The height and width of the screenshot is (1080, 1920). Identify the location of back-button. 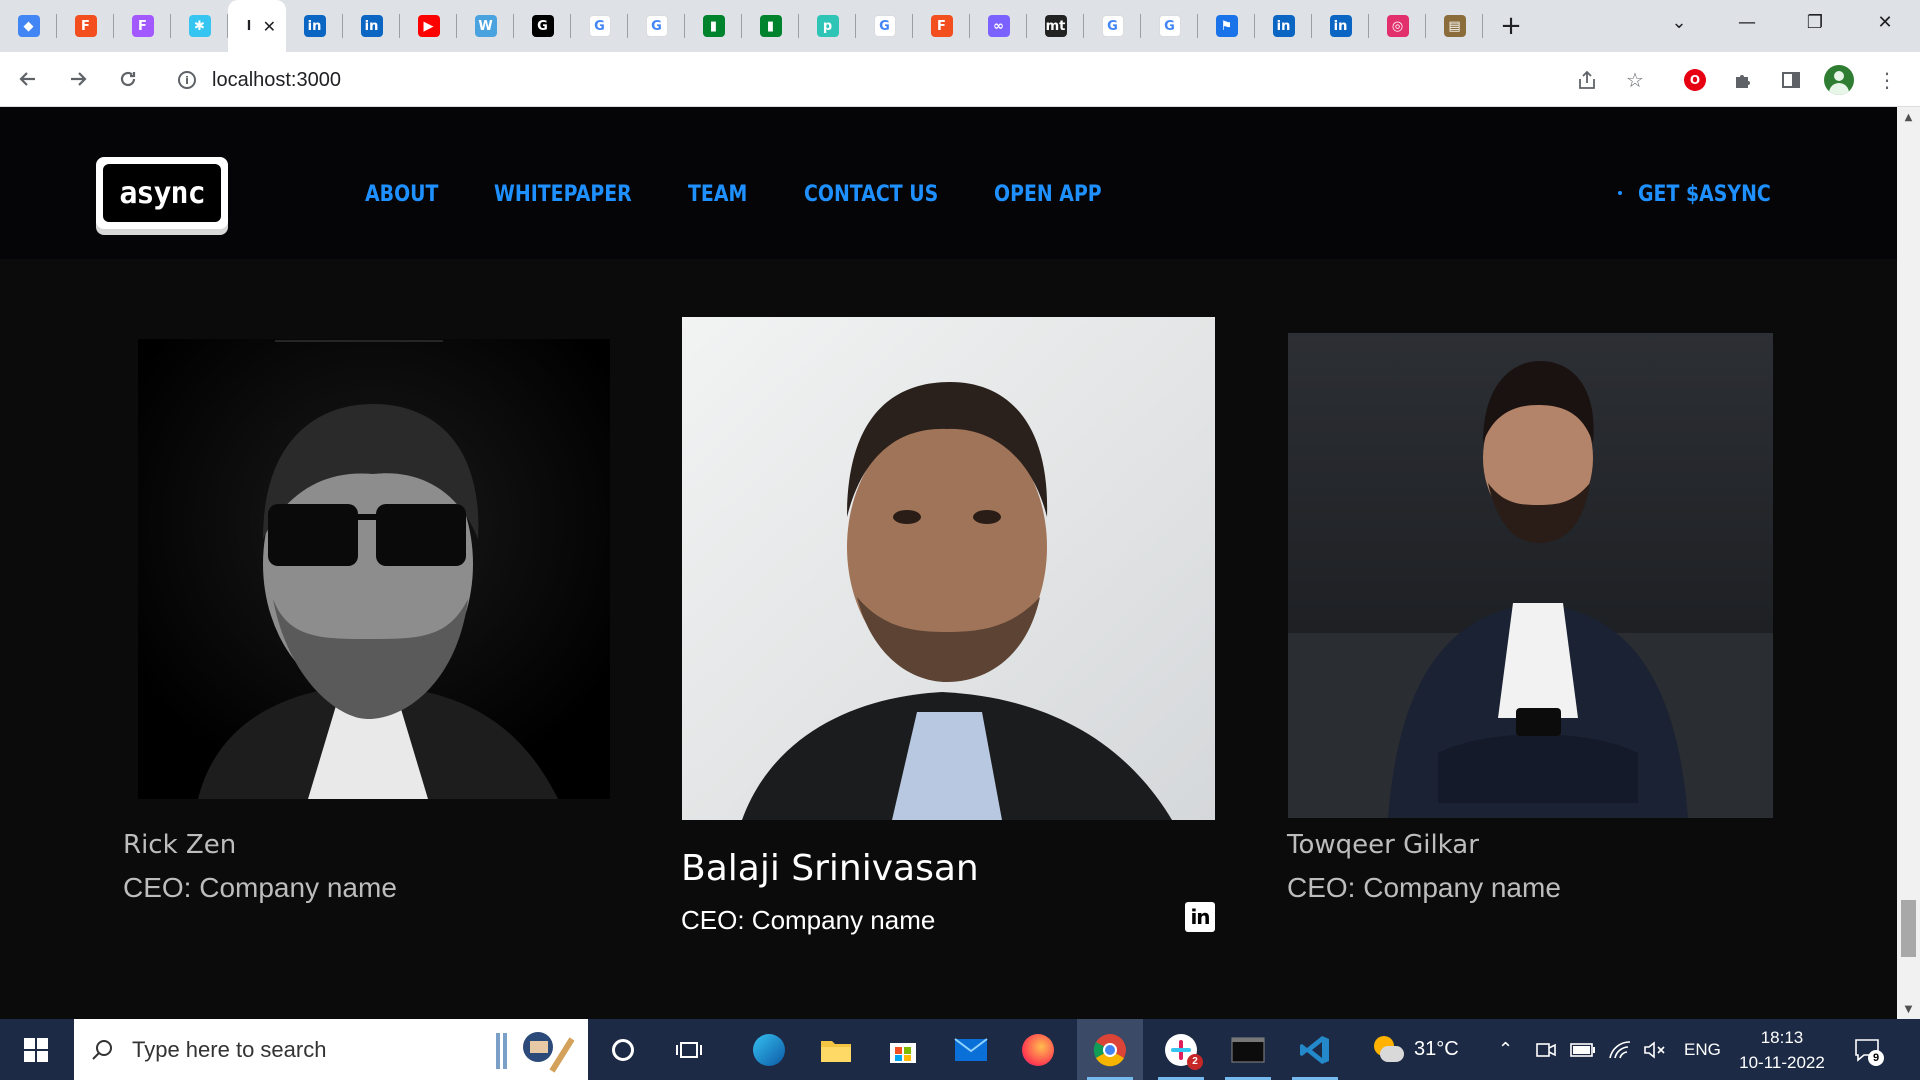
(28, 79).